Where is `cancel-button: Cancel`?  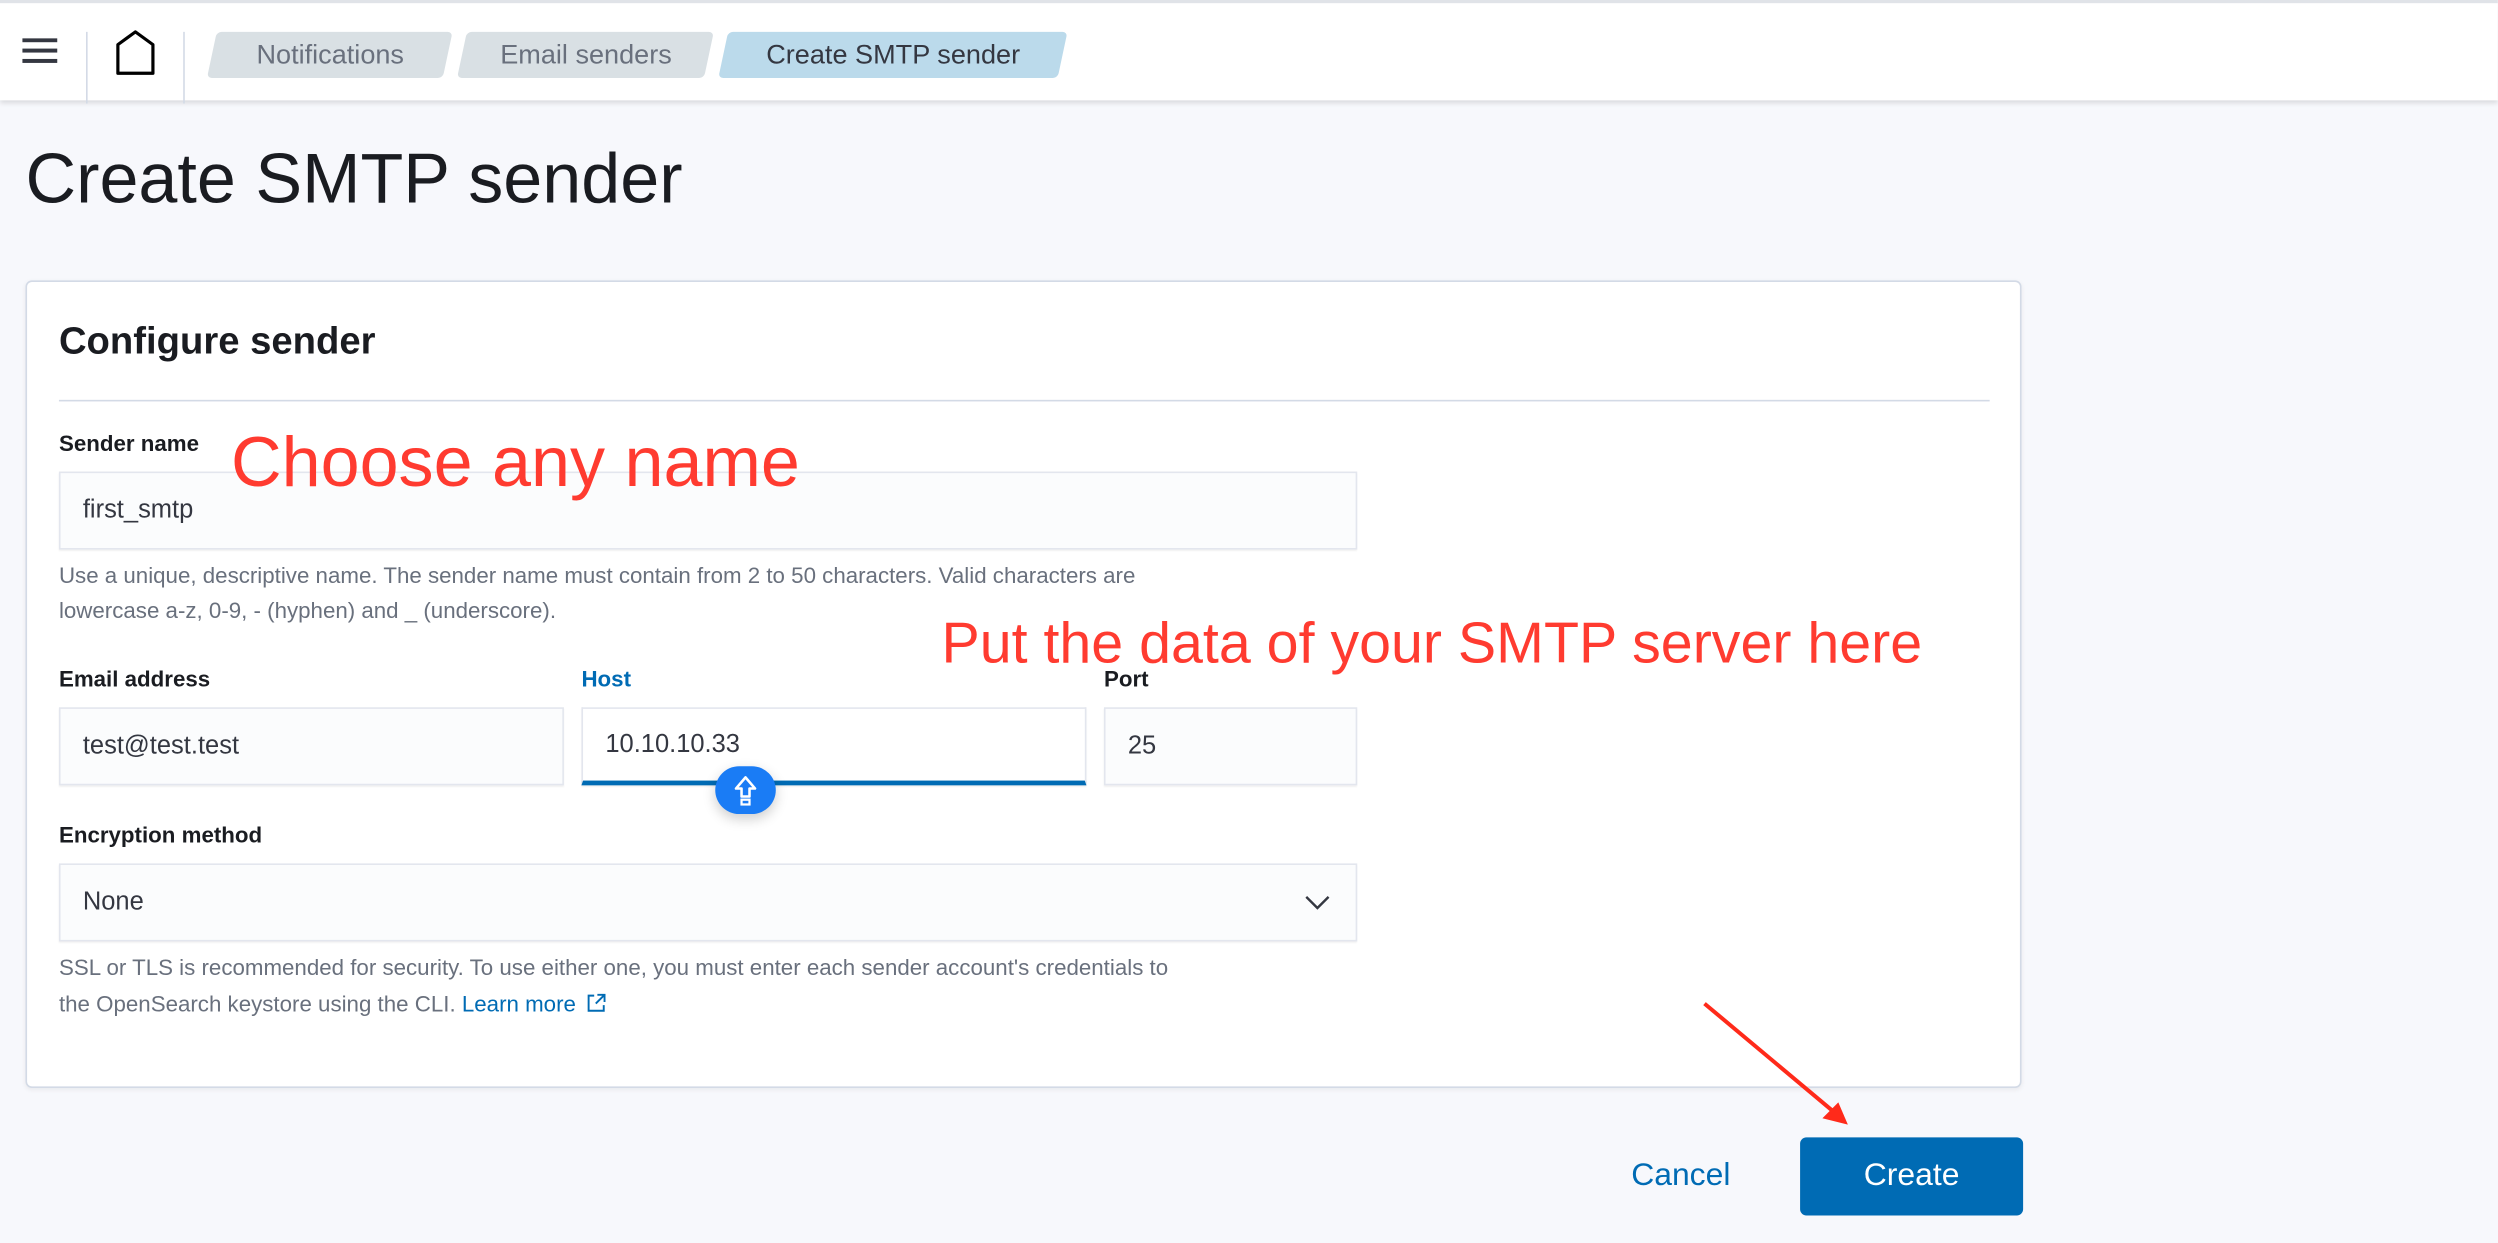
cancel-button: Cancel is located at coordinates (1680, 1176).